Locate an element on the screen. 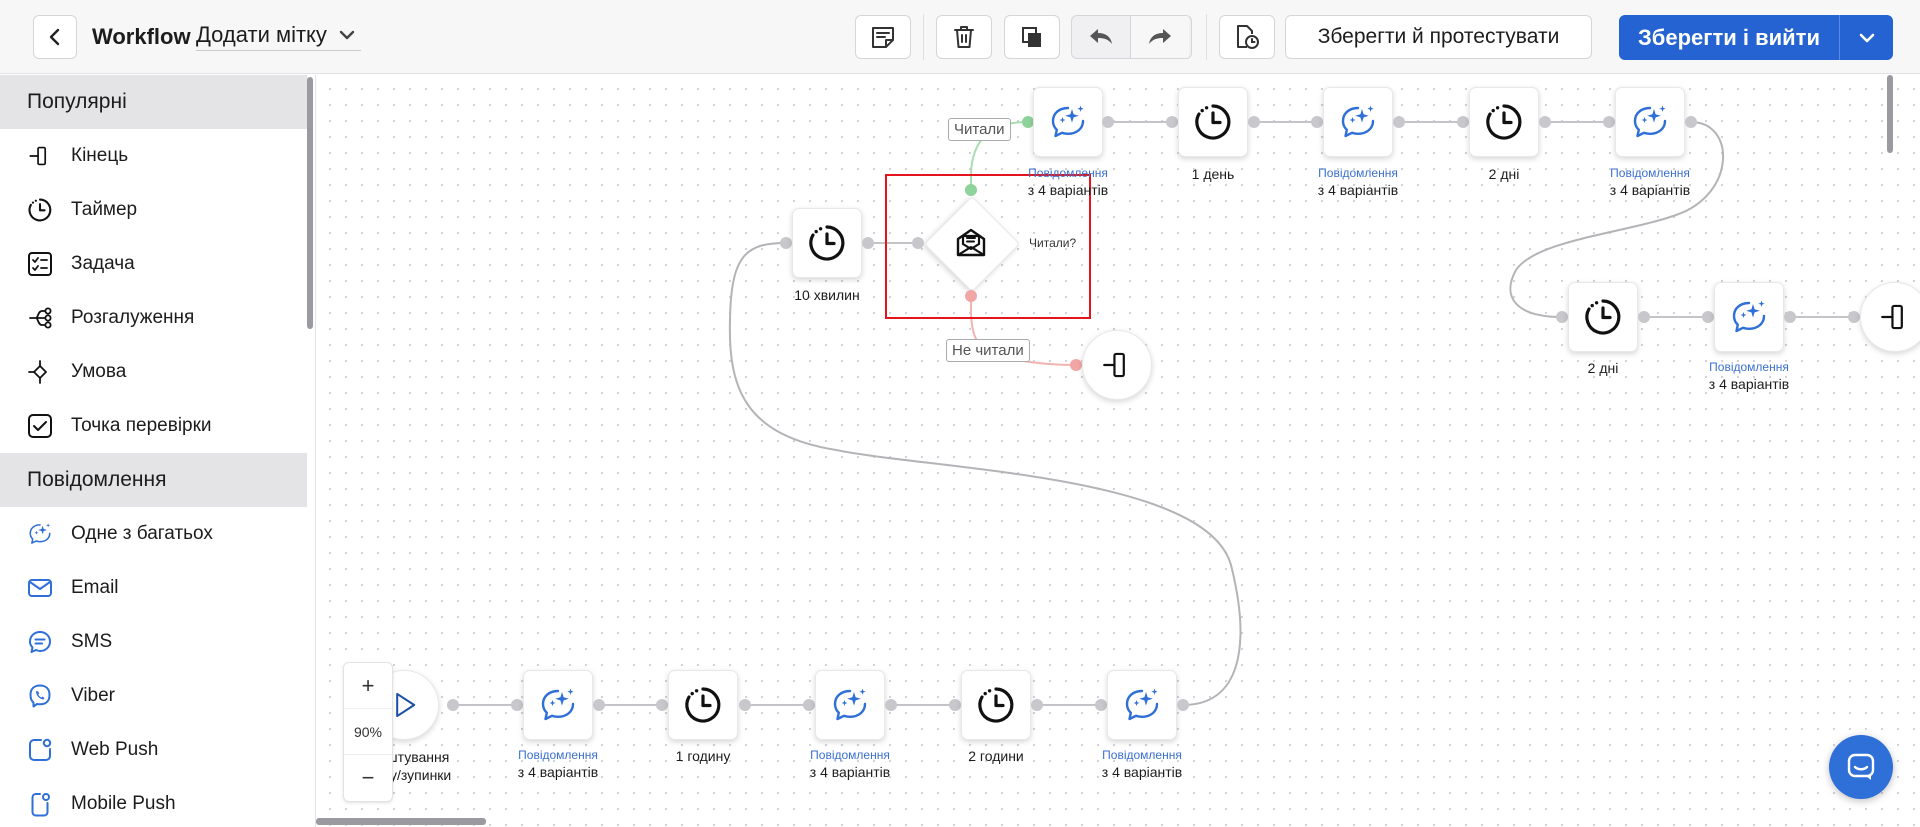 This screenshot has width=1920, height=827. support-chat-button is located at coordinates (1861, 767).